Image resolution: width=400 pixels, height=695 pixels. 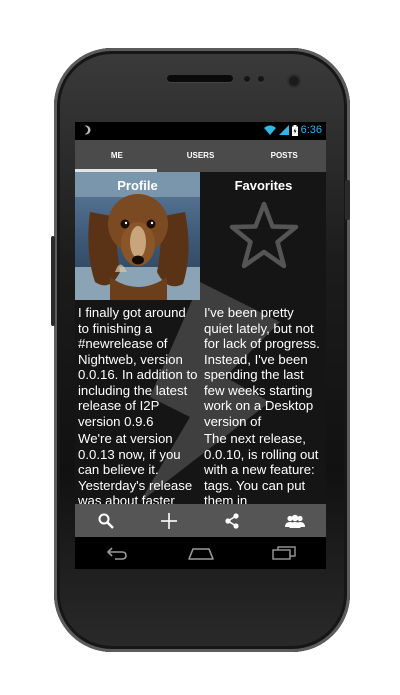 I want to click on new-post-button, so click(x=169, y=520).